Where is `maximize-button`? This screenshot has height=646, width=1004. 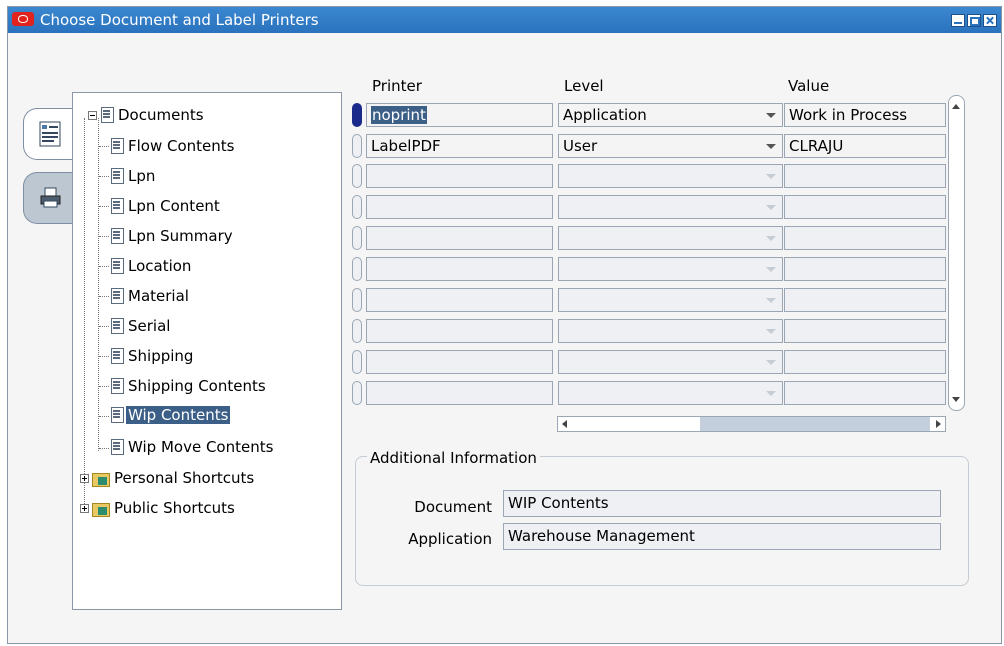
maximize-button is located at coordinates (974, 20).